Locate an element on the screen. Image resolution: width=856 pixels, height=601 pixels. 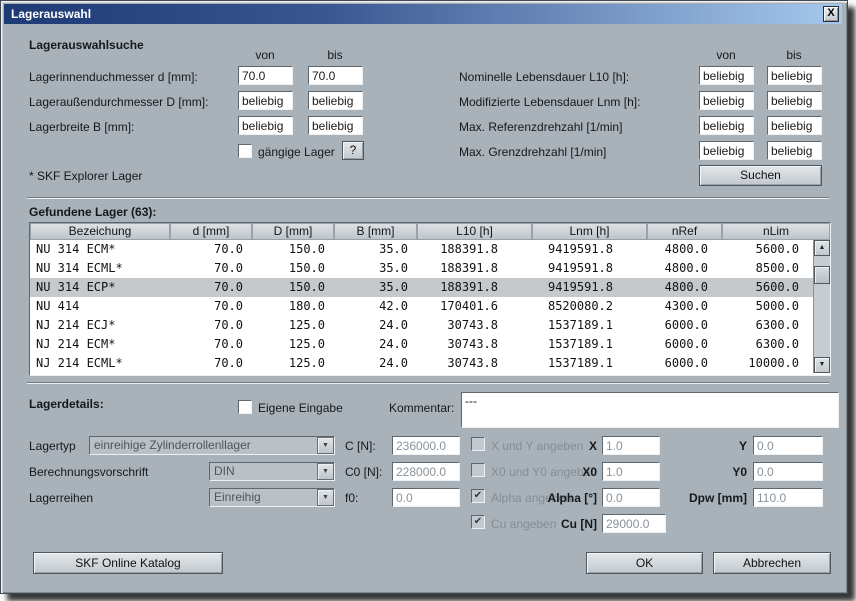
aussendurchmesser-von-input is located at coordinates (265, 100).